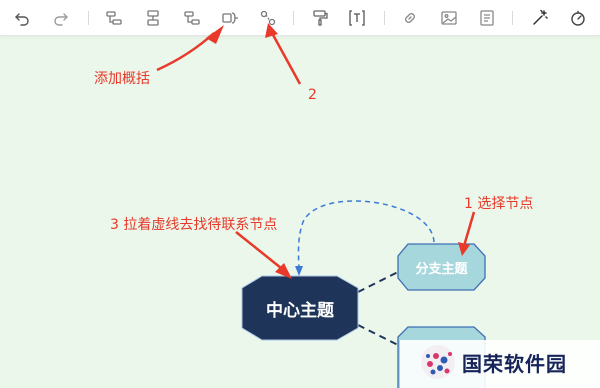 The width and height of the screenshot is (600, 388). Describe the element at coordinates (283, 54) in the screenshot. I see `arrow-to-relation` at that location.